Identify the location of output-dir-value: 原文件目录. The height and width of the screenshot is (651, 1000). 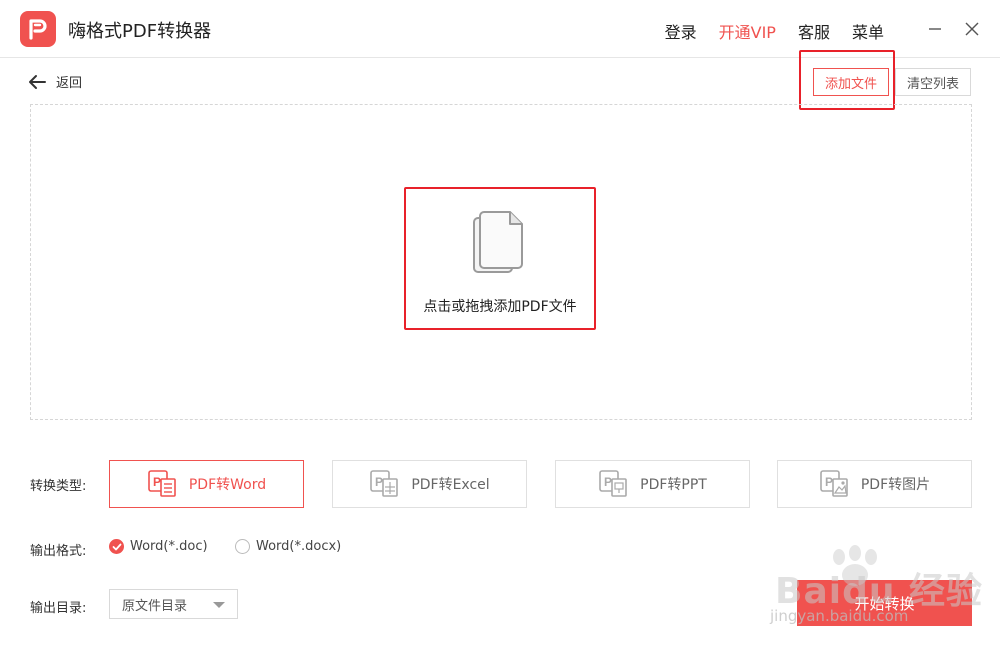
(155, 606).